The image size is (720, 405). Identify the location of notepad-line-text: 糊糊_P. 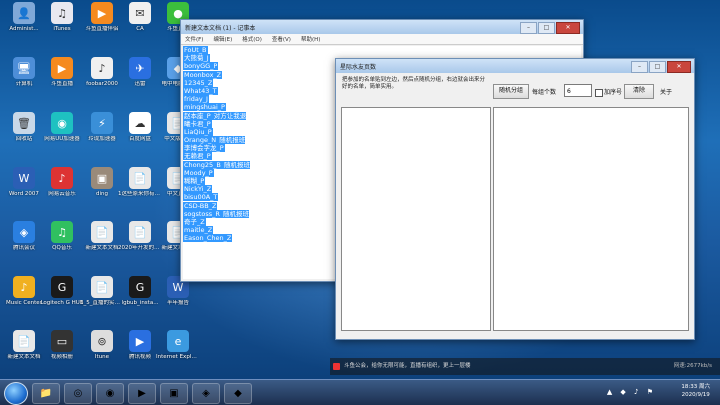
(194, 181).